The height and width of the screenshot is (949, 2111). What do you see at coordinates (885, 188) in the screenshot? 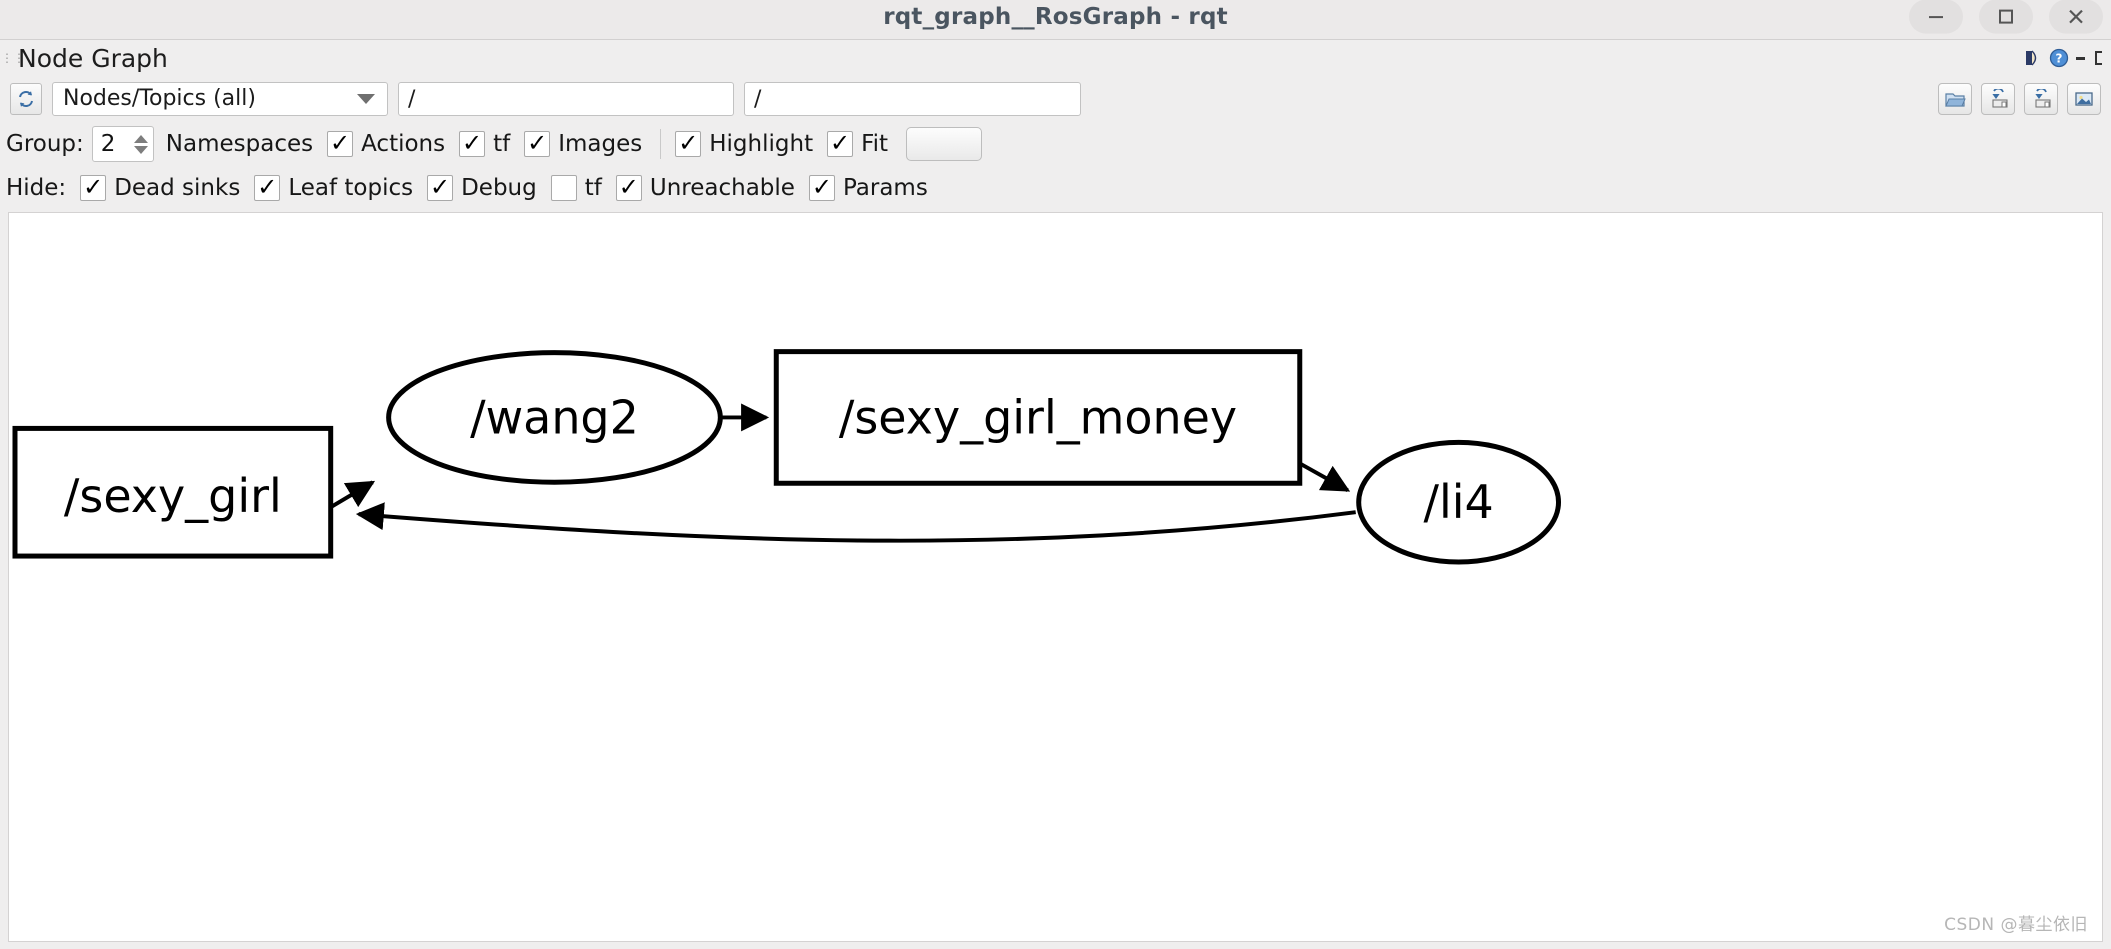
I see `params-label: Params` at bounding box center [885, 188].